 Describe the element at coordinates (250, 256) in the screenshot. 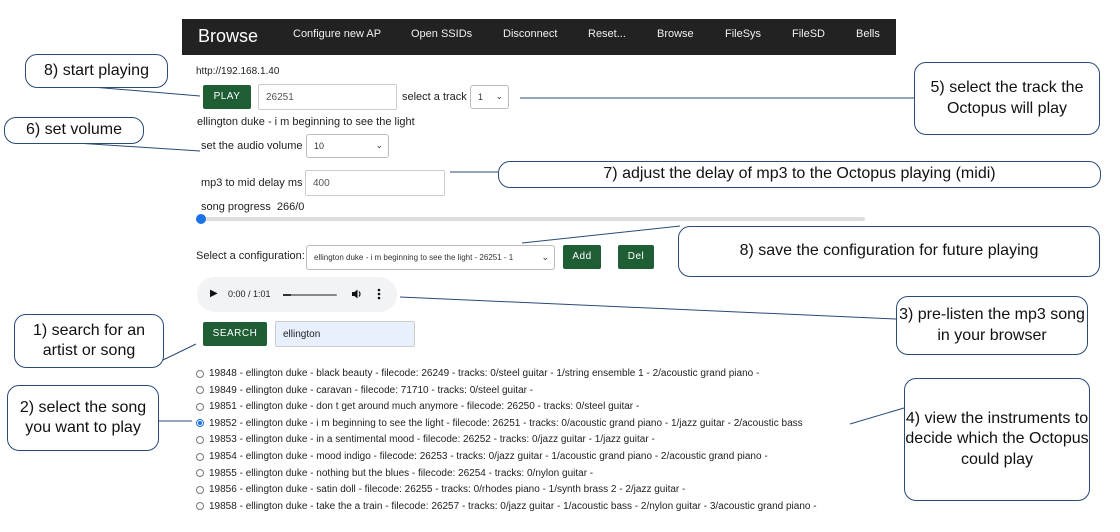

I see `config-label: Select a configuration:` at that location.